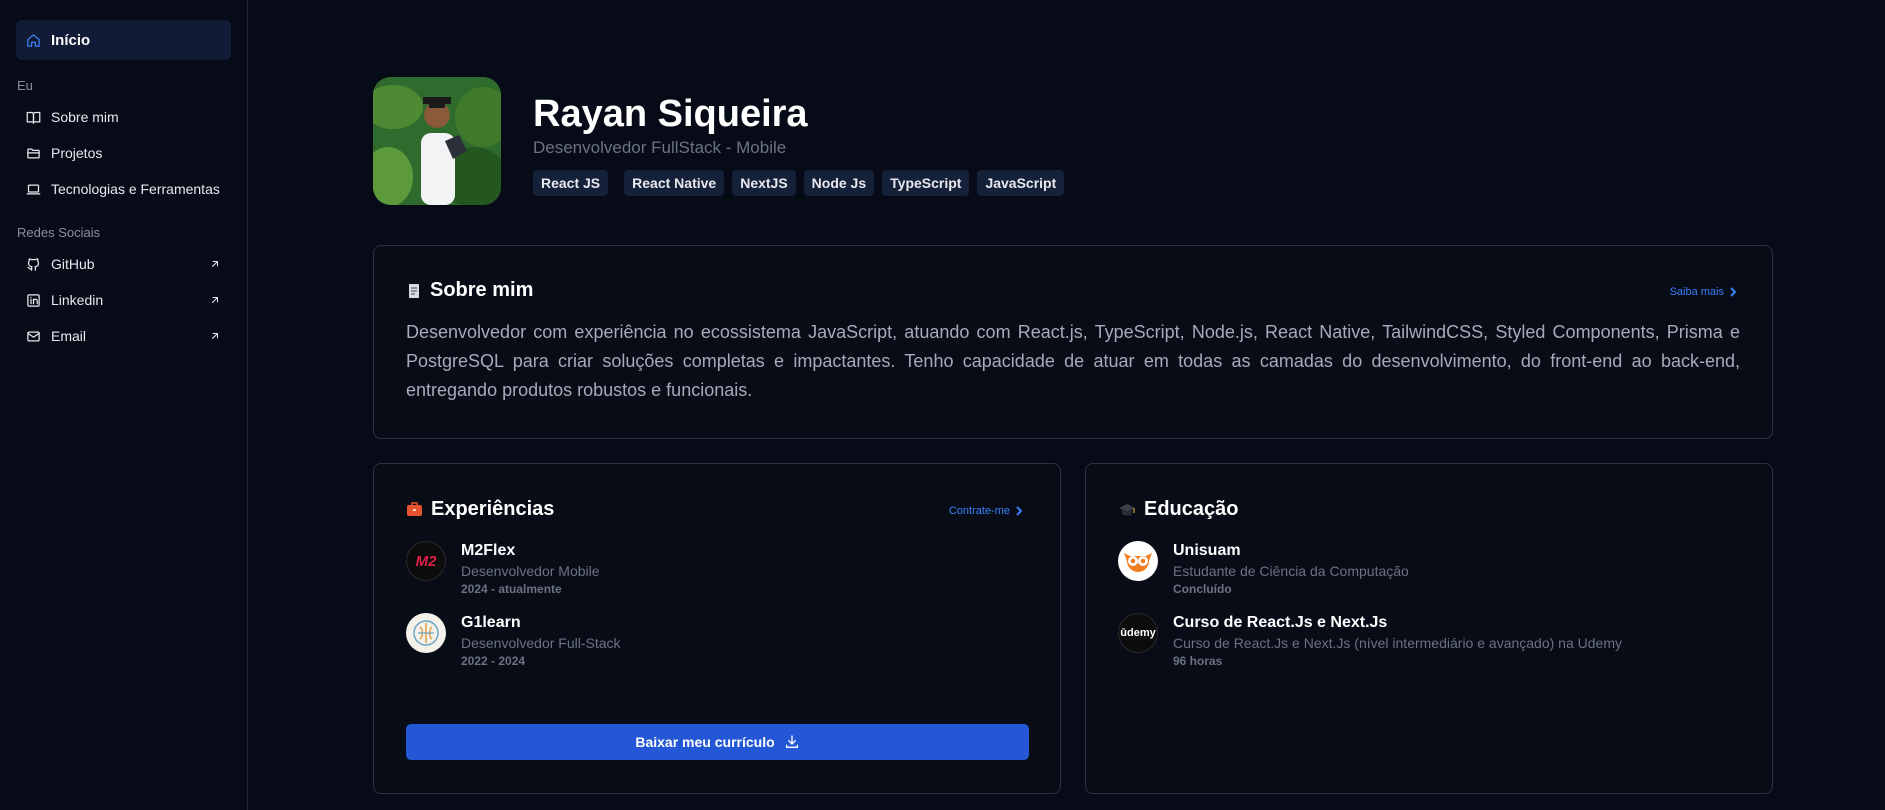 The height and width of the screenshot is (810, 1885). Describe the element at coordinates (839, 183) in the screenshot. I see `tech-tag: Node Js` at that location.